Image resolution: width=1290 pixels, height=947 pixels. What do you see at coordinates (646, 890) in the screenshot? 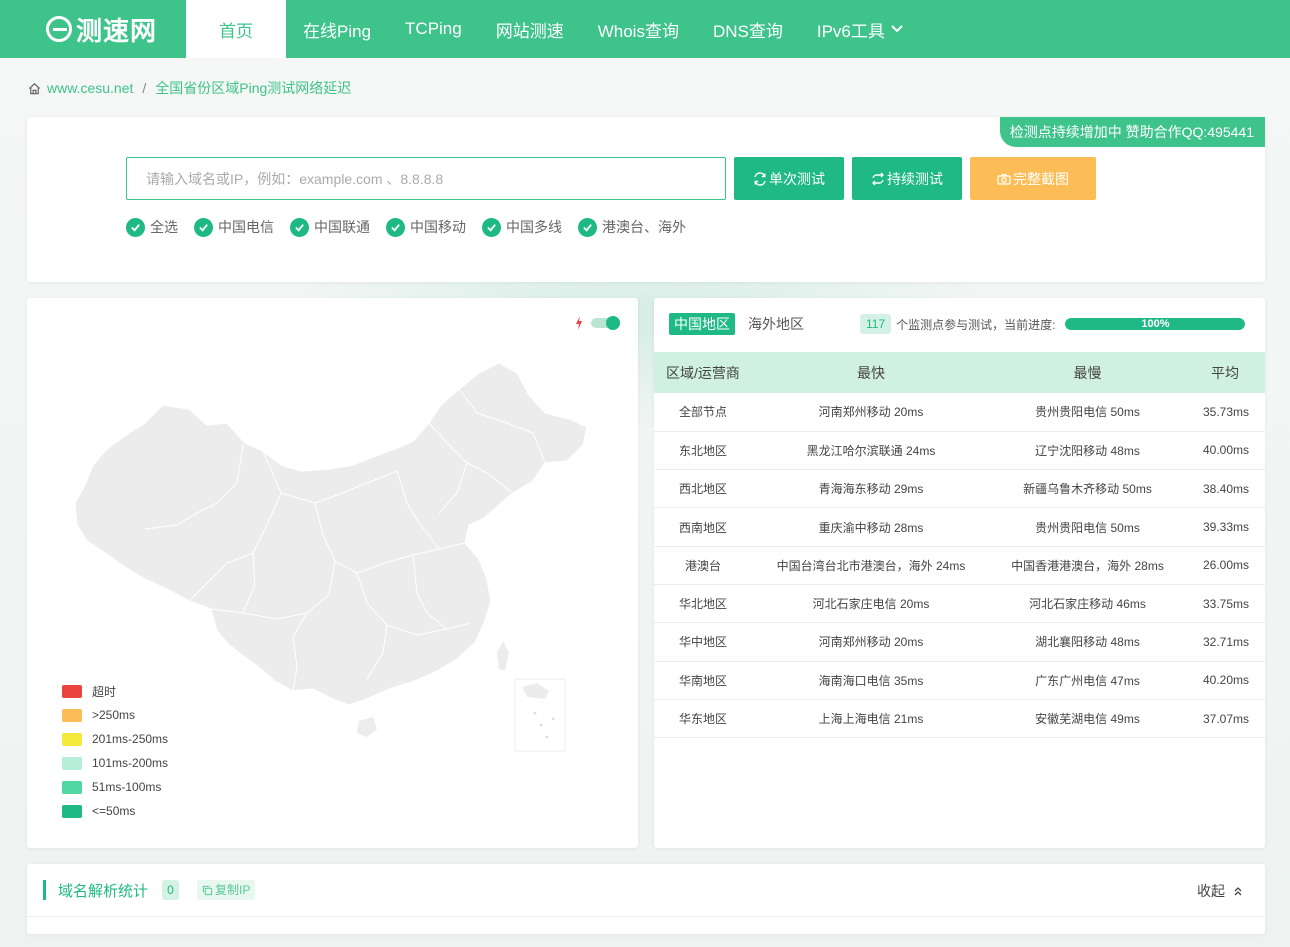
I see `dns-stats-header: 域名解析统计 0 复制IP 收起` at bounding box center [646, 890].